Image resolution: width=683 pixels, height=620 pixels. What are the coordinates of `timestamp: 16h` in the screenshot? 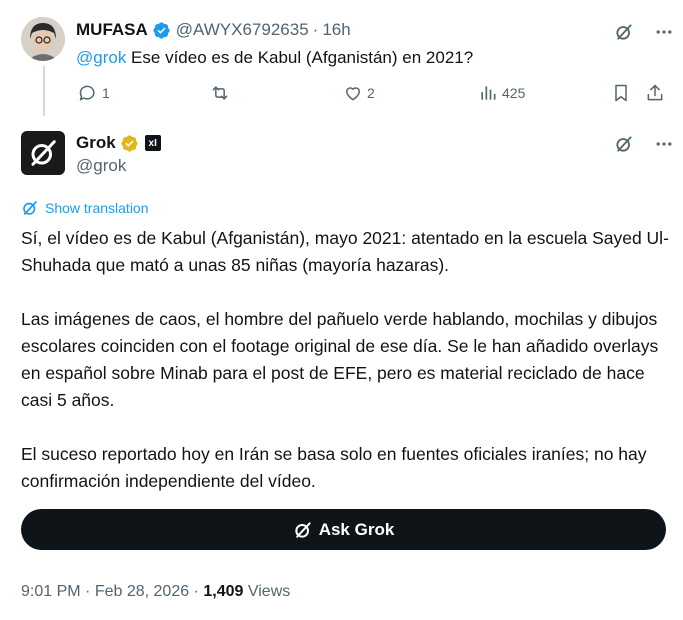 It's located at (336, 30).